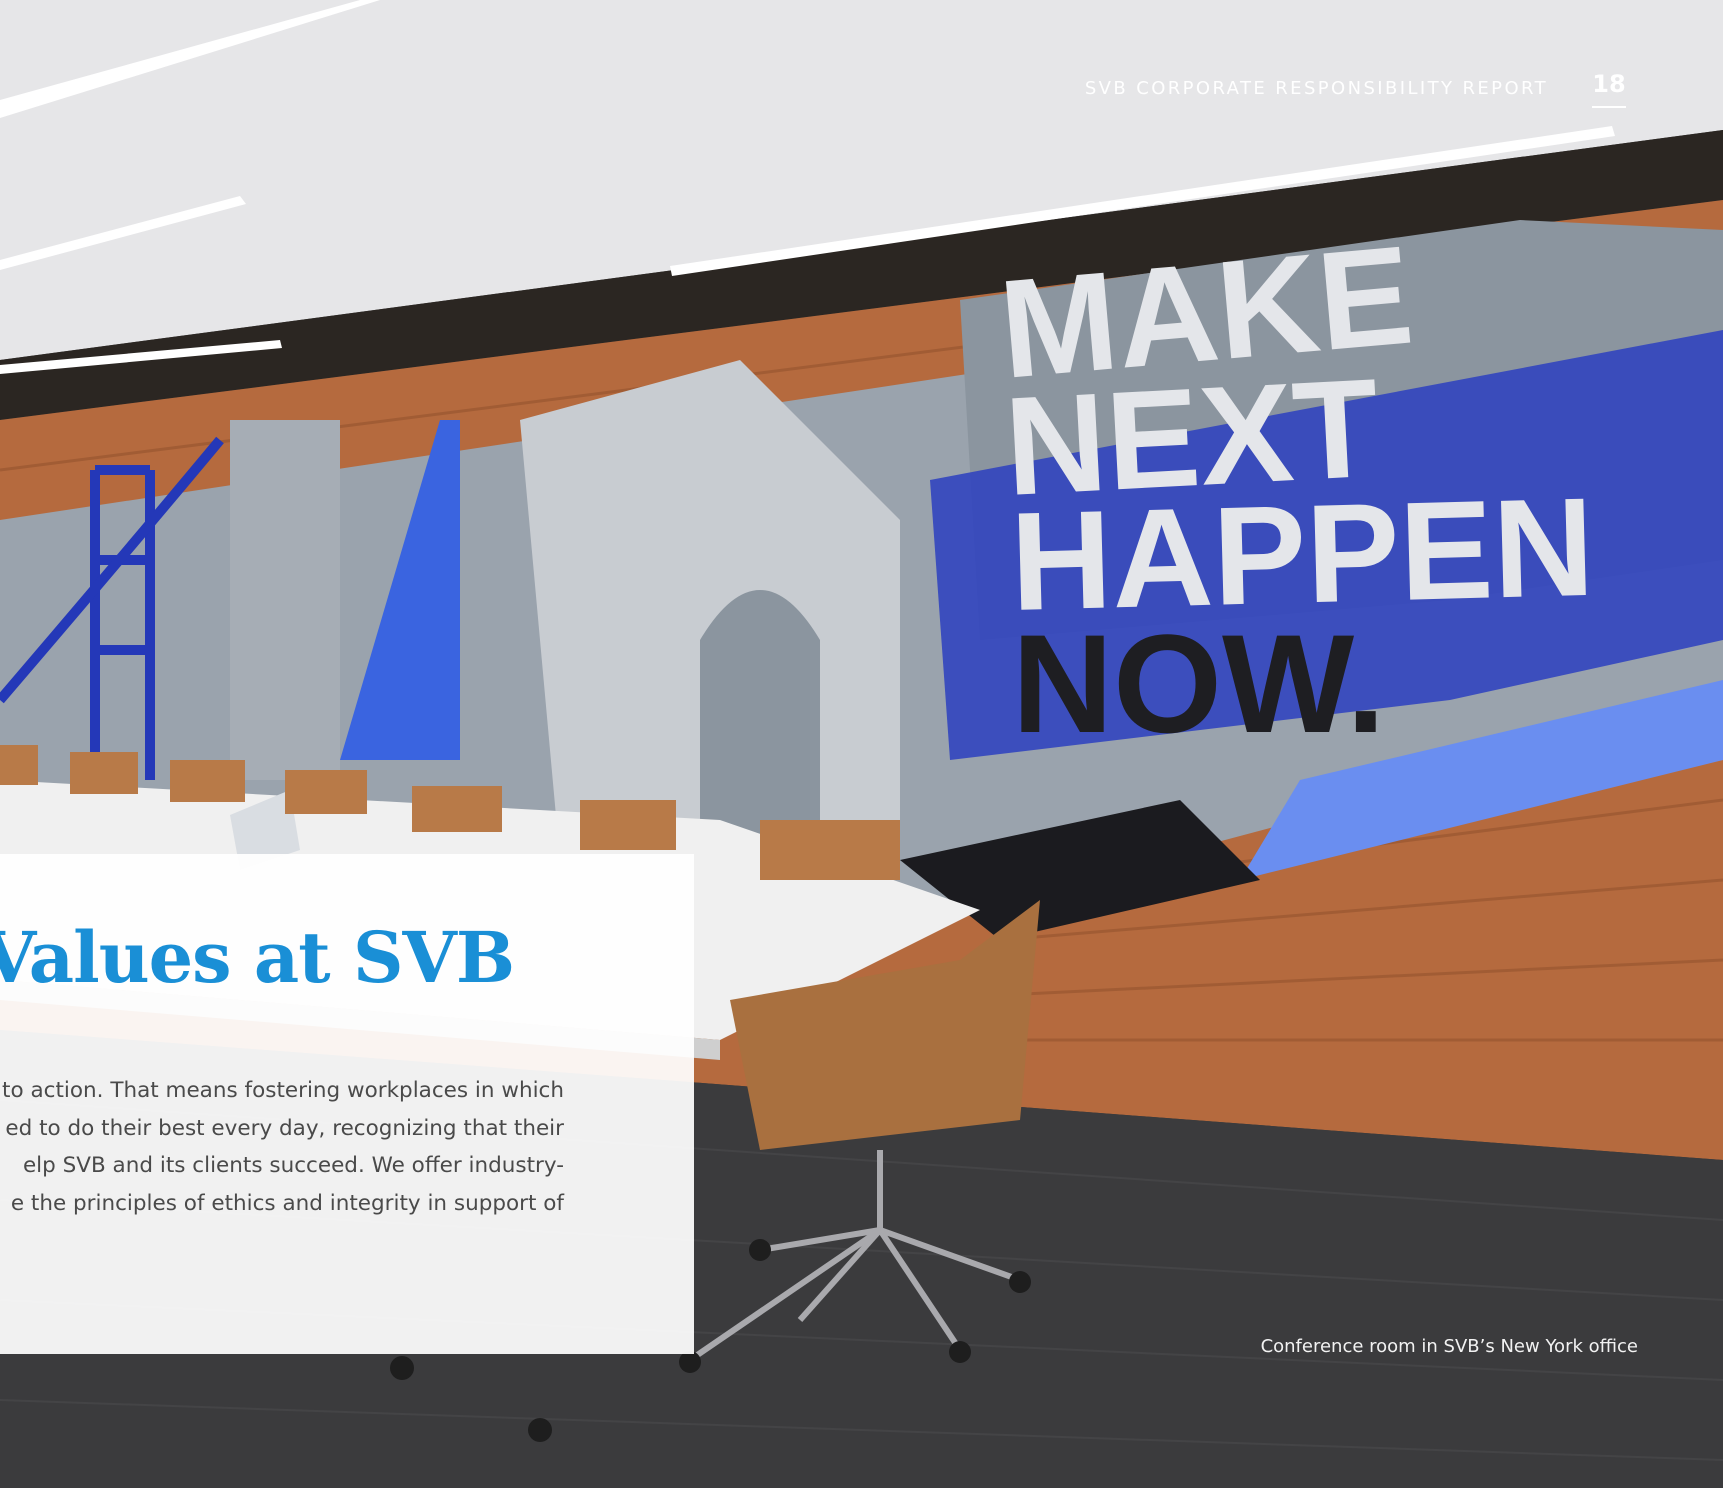 This screenshot has width=1723, height=1488. I want to click on page-number-block: 18, so click(1609, 89).